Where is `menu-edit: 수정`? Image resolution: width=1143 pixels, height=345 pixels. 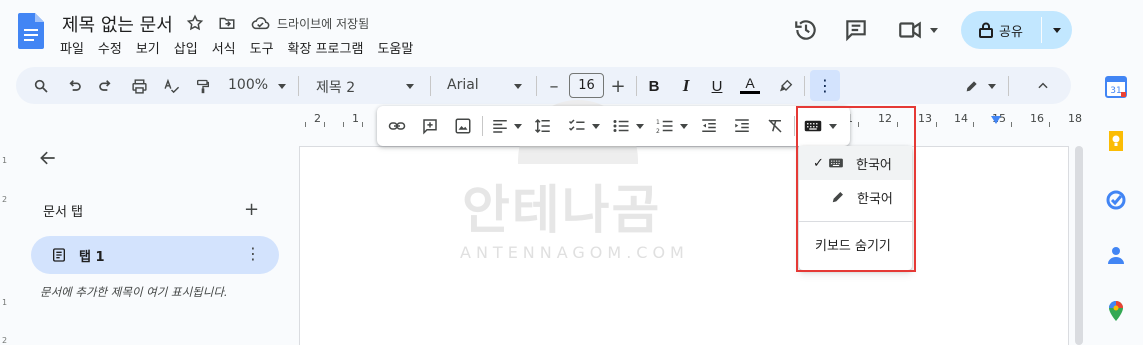
menu-edit: 수정 is located at coordinates (110, 47).